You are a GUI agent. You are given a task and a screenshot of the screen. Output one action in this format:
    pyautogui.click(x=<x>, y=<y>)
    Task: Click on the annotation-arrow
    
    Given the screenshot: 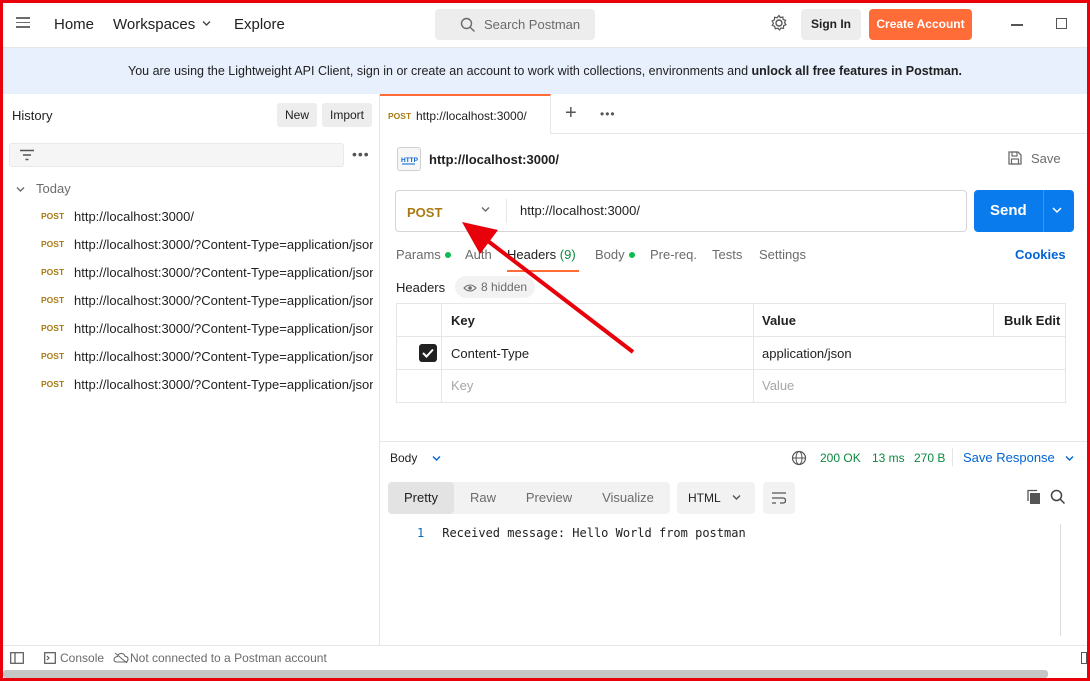 What is the action you would take?
    pyautogui.click(x=548, y=288)
    